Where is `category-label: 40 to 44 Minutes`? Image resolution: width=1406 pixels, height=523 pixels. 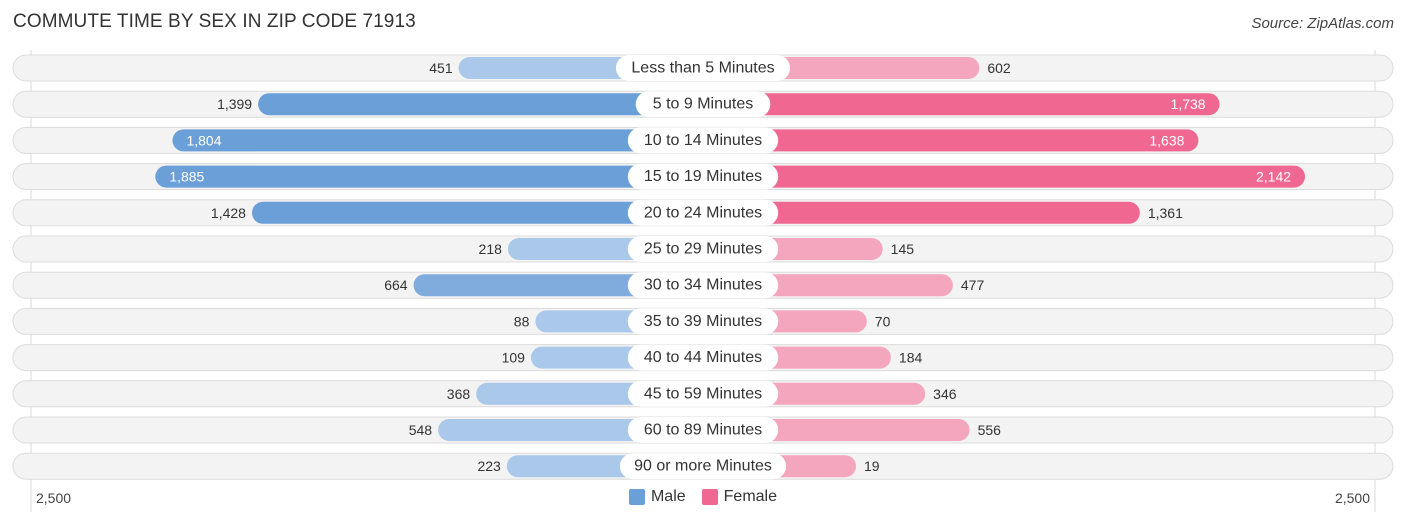
category-label: 40 to 44 Minutes is located at coordinates (703, 357).